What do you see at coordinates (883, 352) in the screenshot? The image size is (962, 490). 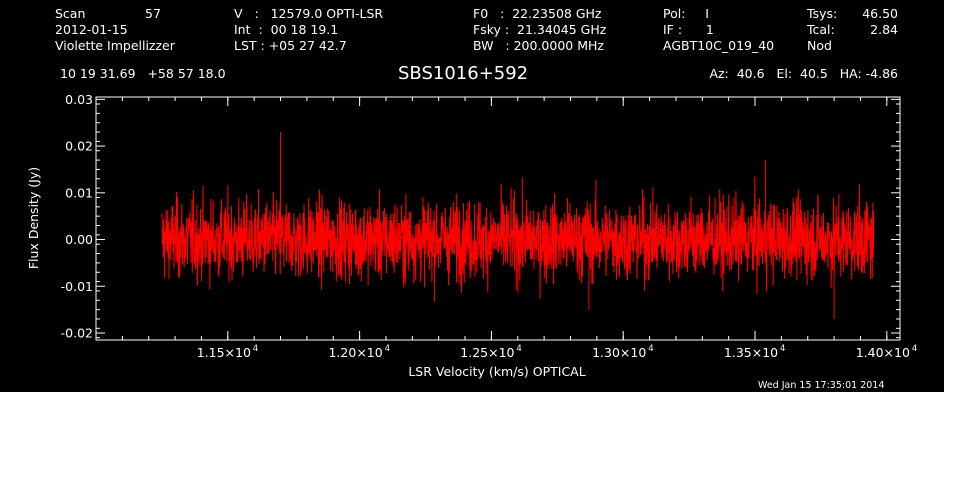 I see `x-tick-label: 1.40×10` at bounding box center [883, 352].